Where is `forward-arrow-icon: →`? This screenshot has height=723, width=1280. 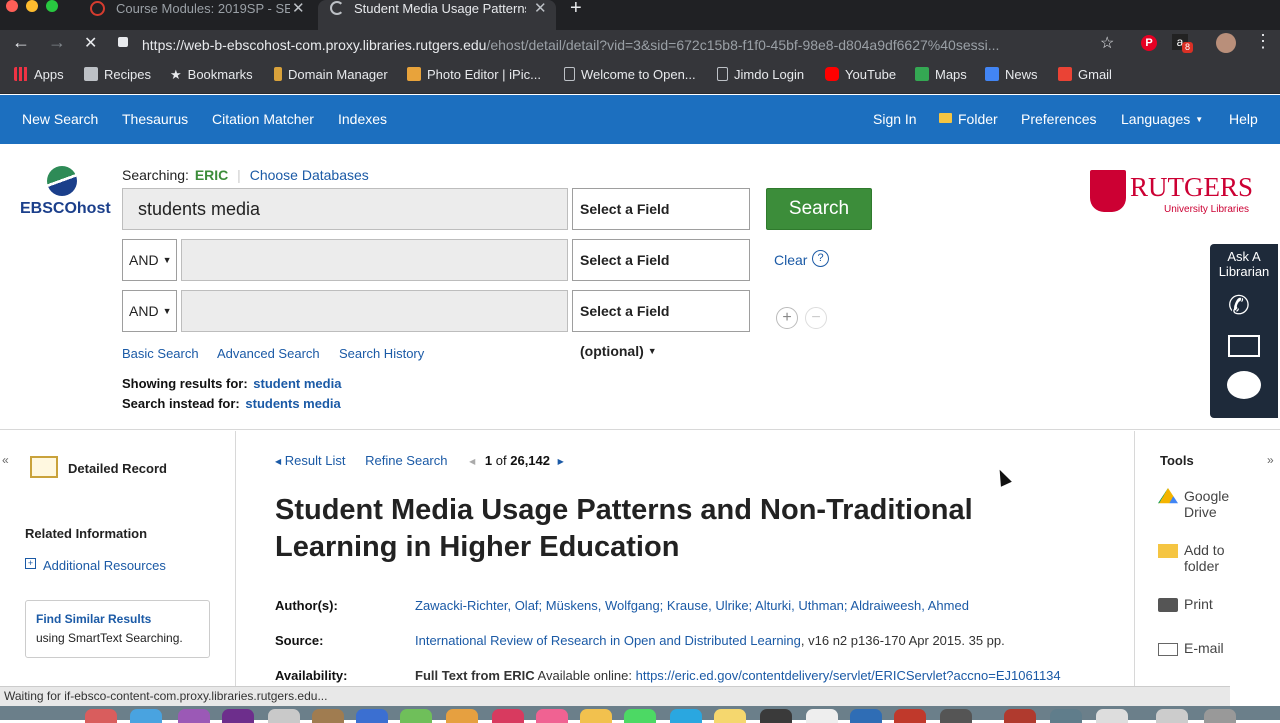 forward-arrow-icon: → is located at coordinates (57, 42).